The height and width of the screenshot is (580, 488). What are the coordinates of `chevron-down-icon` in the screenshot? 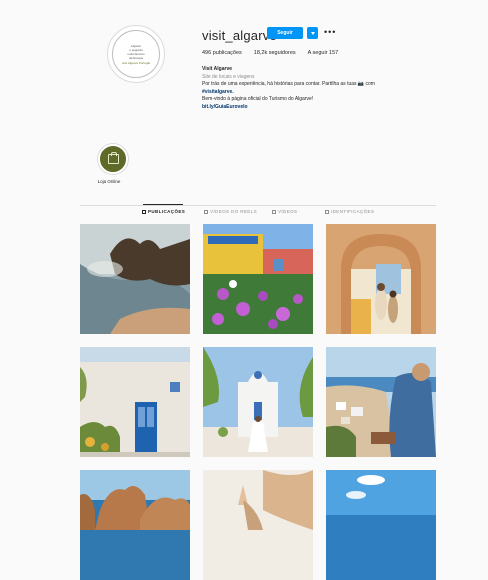 It's located at (312, 33).